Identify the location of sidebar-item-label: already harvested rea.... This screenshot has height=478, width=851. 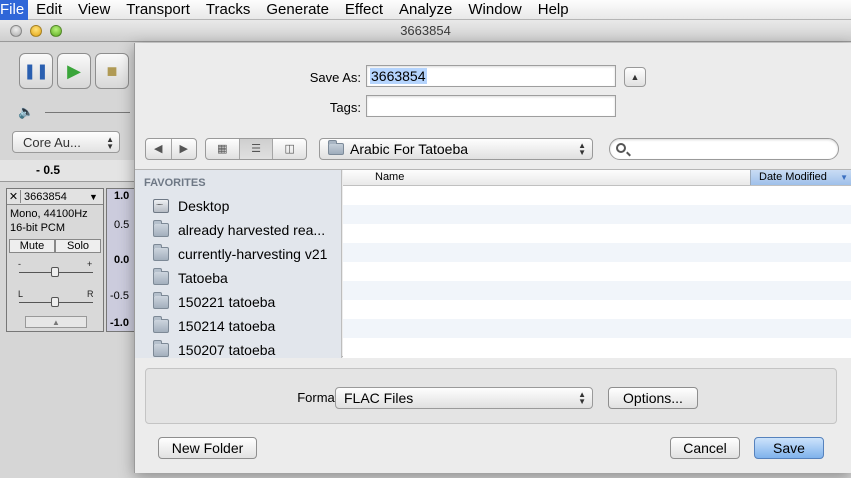
(252, 230).